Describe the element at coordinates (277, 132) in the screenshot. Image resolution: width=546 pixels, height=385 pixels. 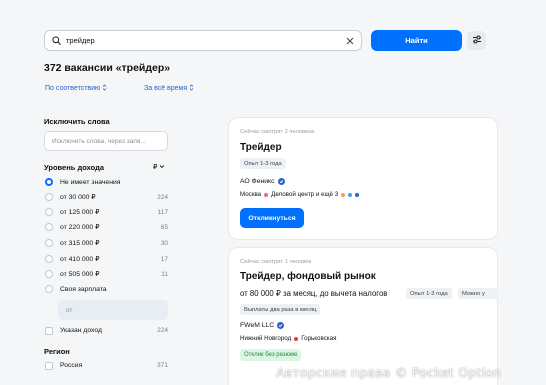
I see `viewers-count: Сейчас смотрят 2 человека` at that location.